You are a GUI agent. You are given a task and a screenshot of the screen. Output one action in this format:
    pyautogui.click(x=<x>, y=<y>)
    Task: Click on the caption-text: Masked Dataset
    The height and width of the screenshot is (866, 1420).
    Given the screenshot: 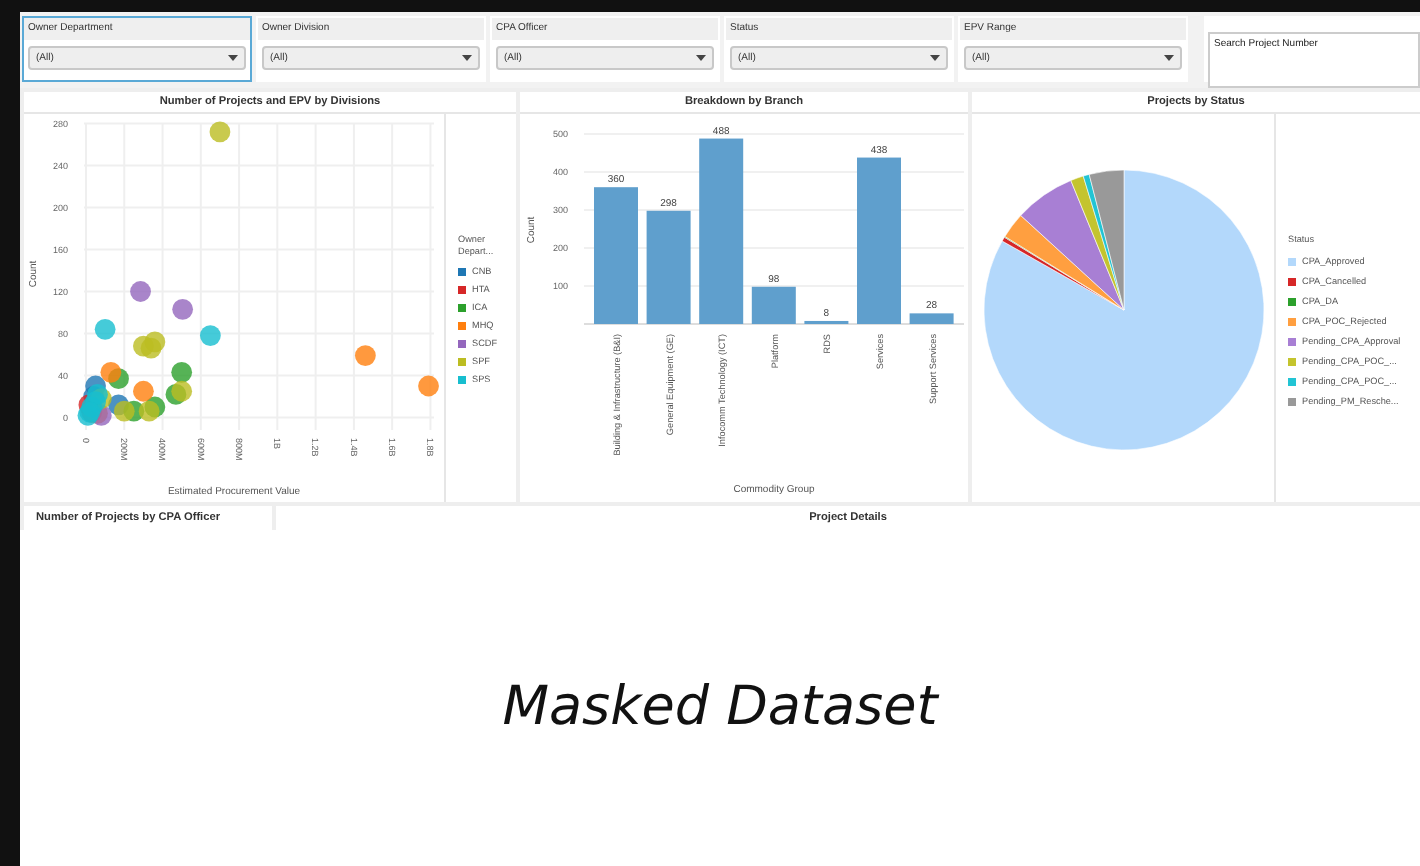 What is the action you would take?
    pyautogui.click(x=720, y=709)
    